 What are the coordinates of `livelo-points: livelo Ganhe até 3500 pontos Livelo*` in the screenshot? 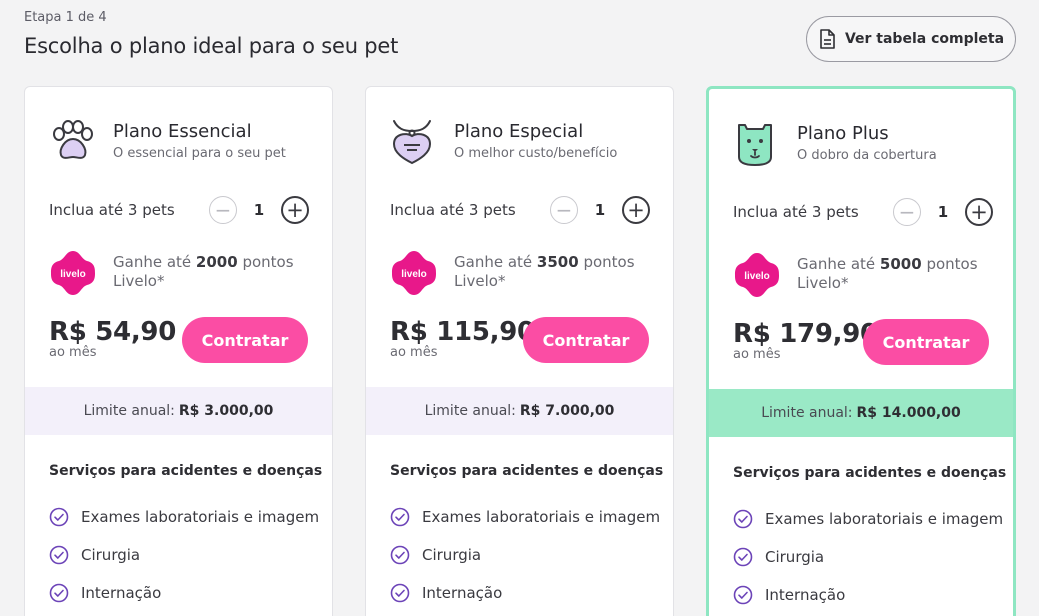 It's located at (522, 273).